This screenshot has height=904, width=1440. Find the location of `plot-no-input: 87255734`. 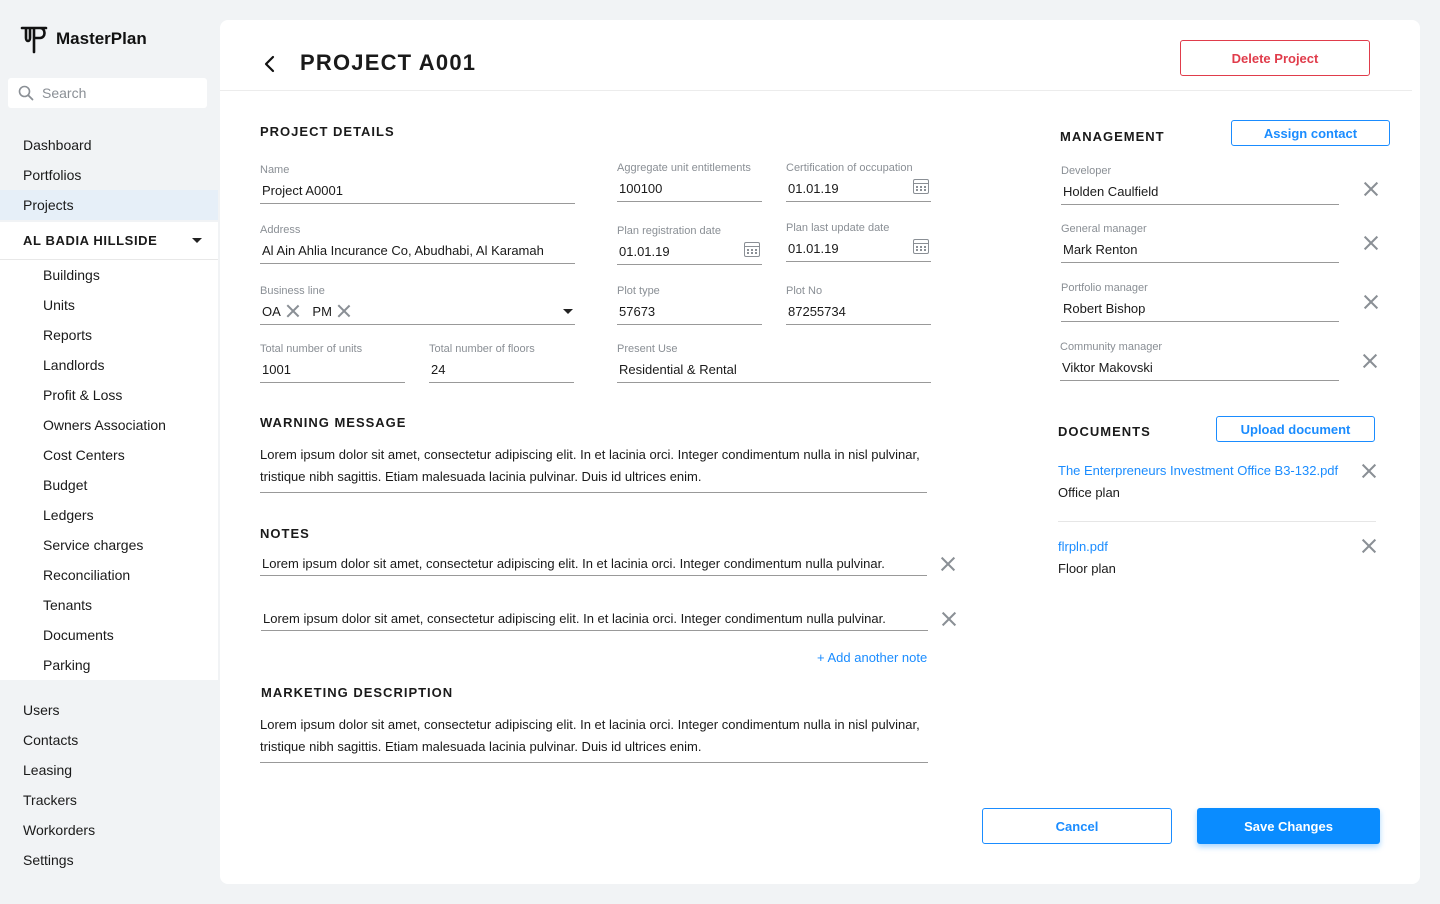

plot-no-input: 87255734 is located at coordinates (858, 314).